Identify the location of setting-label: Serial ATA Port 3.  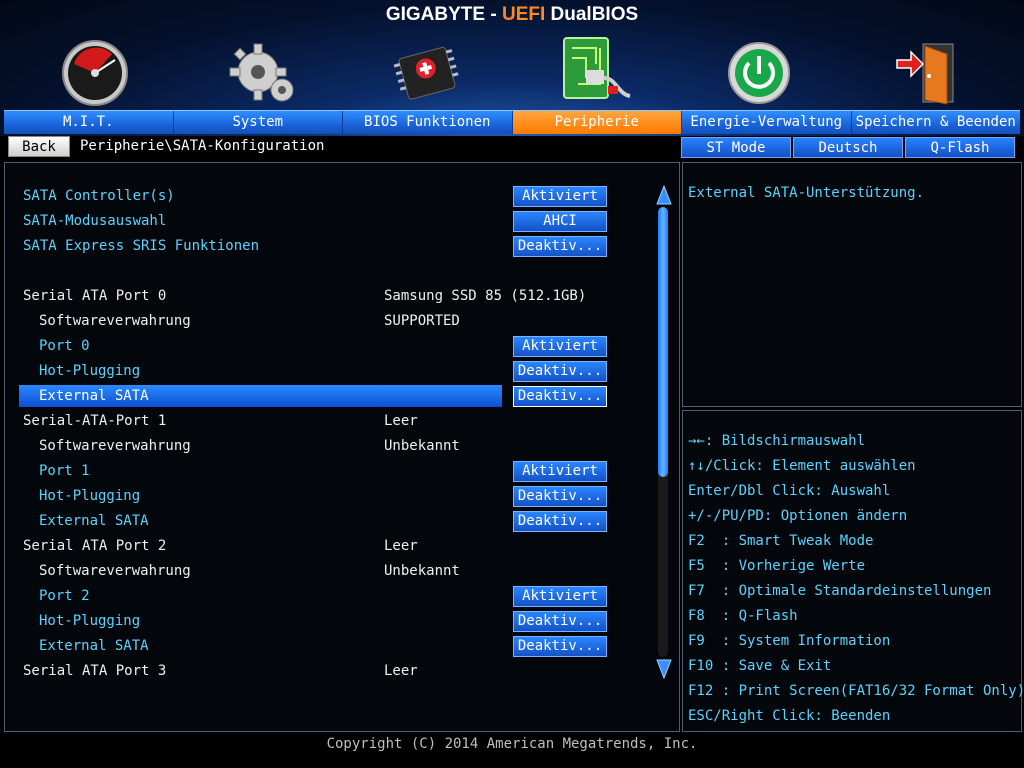
(95, 671).